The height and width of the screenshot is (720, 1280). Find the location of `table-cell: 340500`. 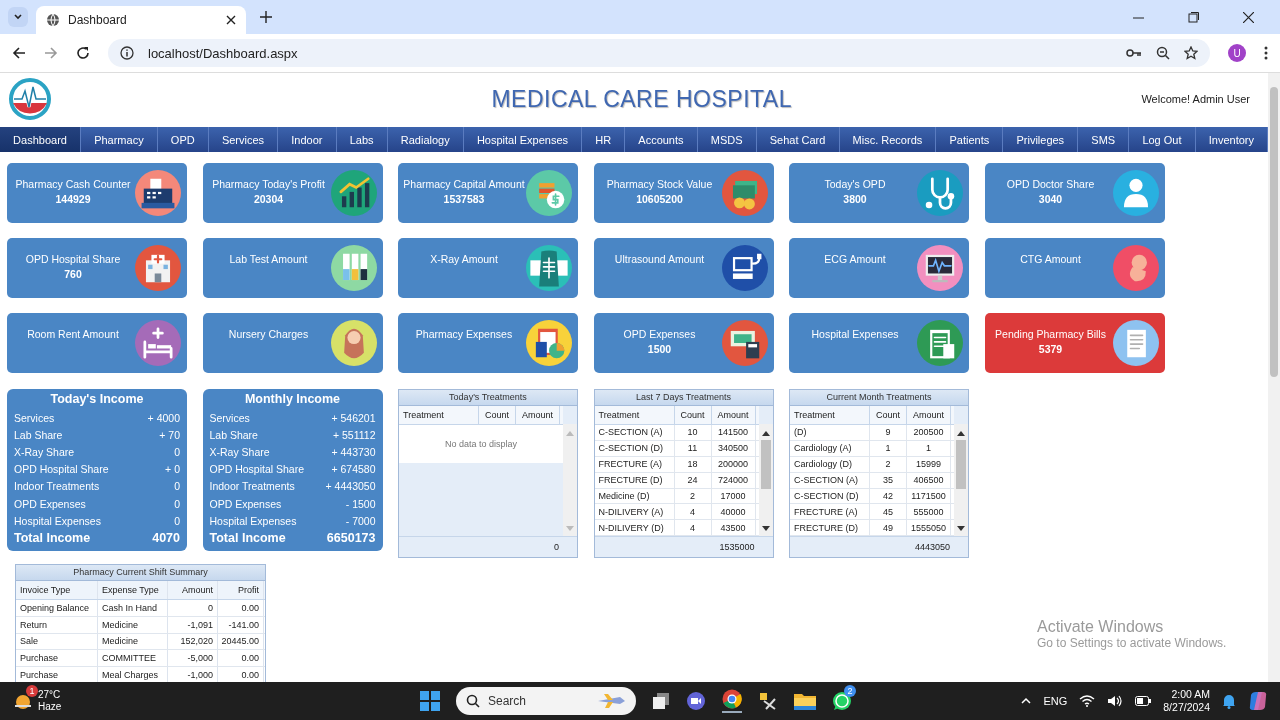

table-cell: 340500 is located at coordinates (733, 448).